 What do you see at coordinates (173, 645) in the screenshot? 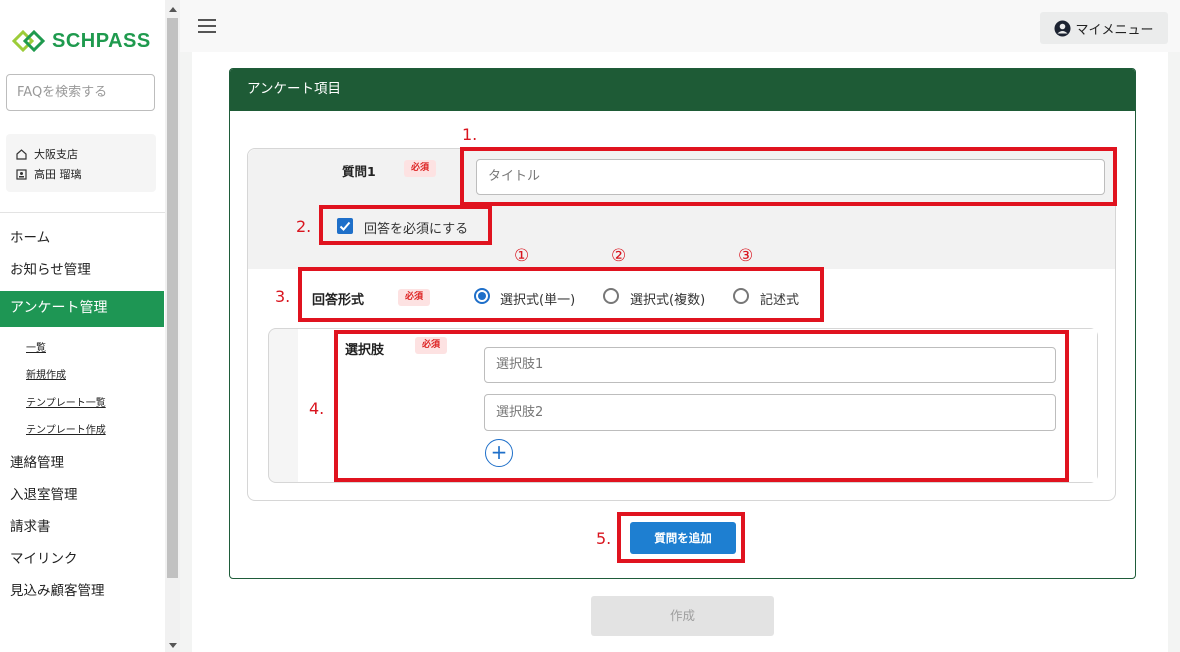
I see `scroll-down-icon` at bounding box center [173, 645].